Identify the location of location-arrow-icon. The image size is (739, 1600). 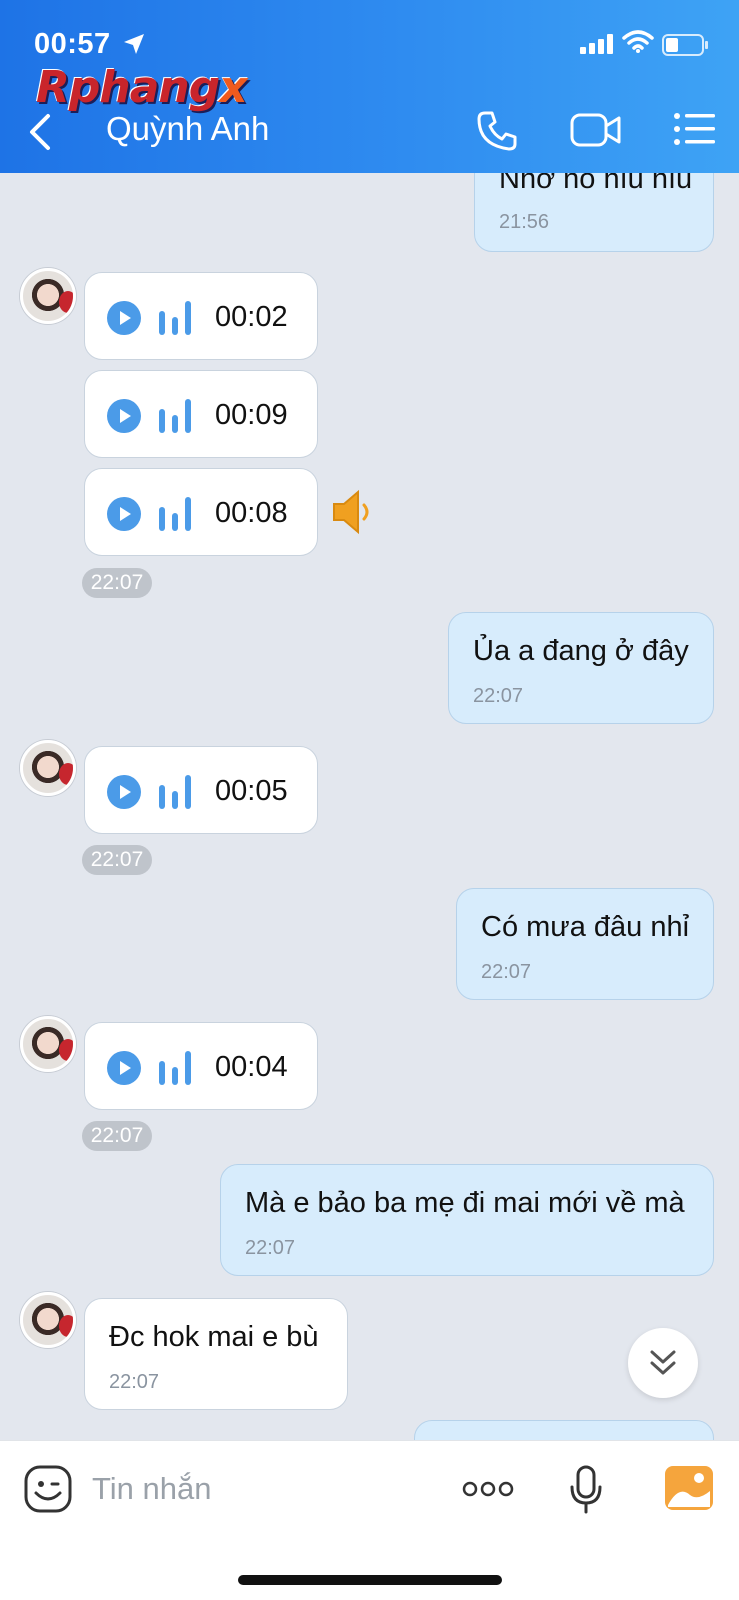
(134, 44).